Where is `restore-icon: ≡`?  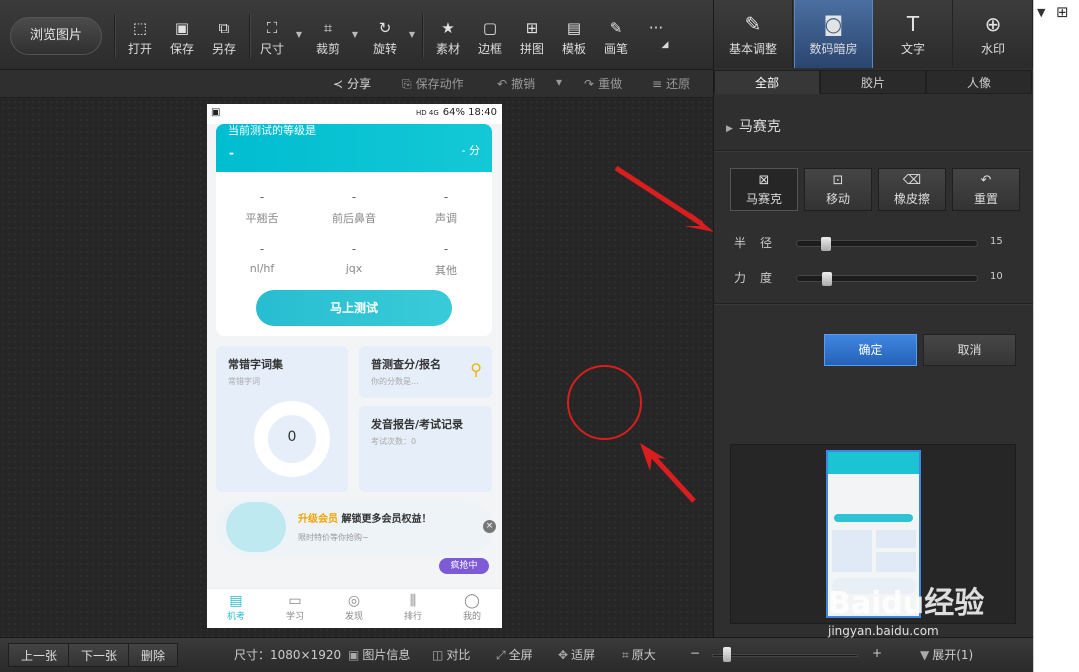
restore-icon: ≡ is located at coordinates (657, 84).